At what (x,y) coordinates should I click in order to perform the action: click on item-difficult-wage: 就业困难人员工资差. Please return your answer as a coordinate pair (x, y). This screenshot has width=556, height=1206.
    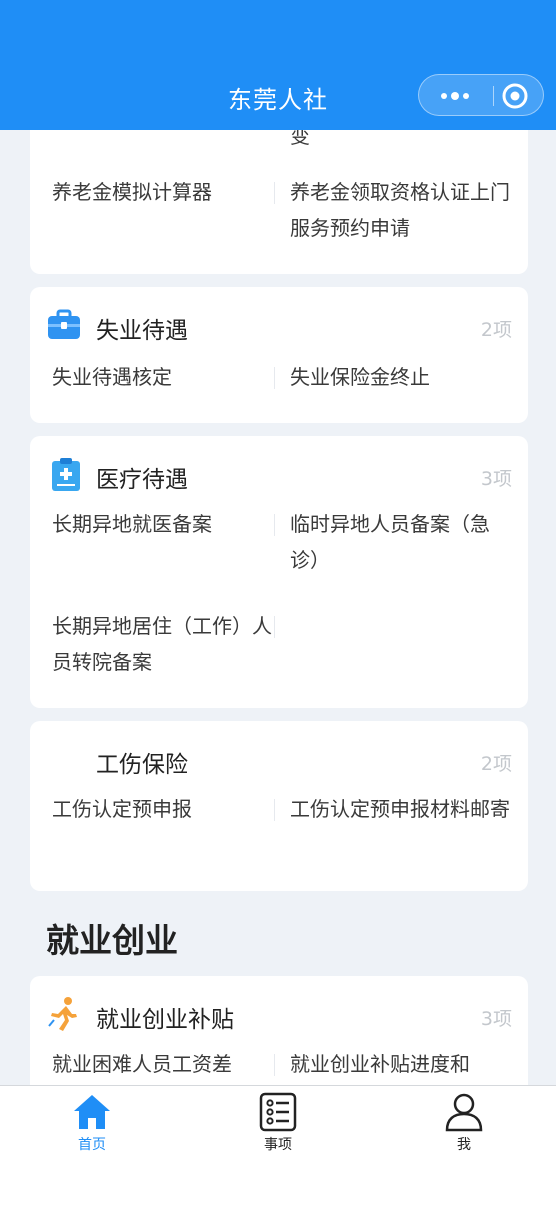
    Looking at the image, I should click on (162, 1064).